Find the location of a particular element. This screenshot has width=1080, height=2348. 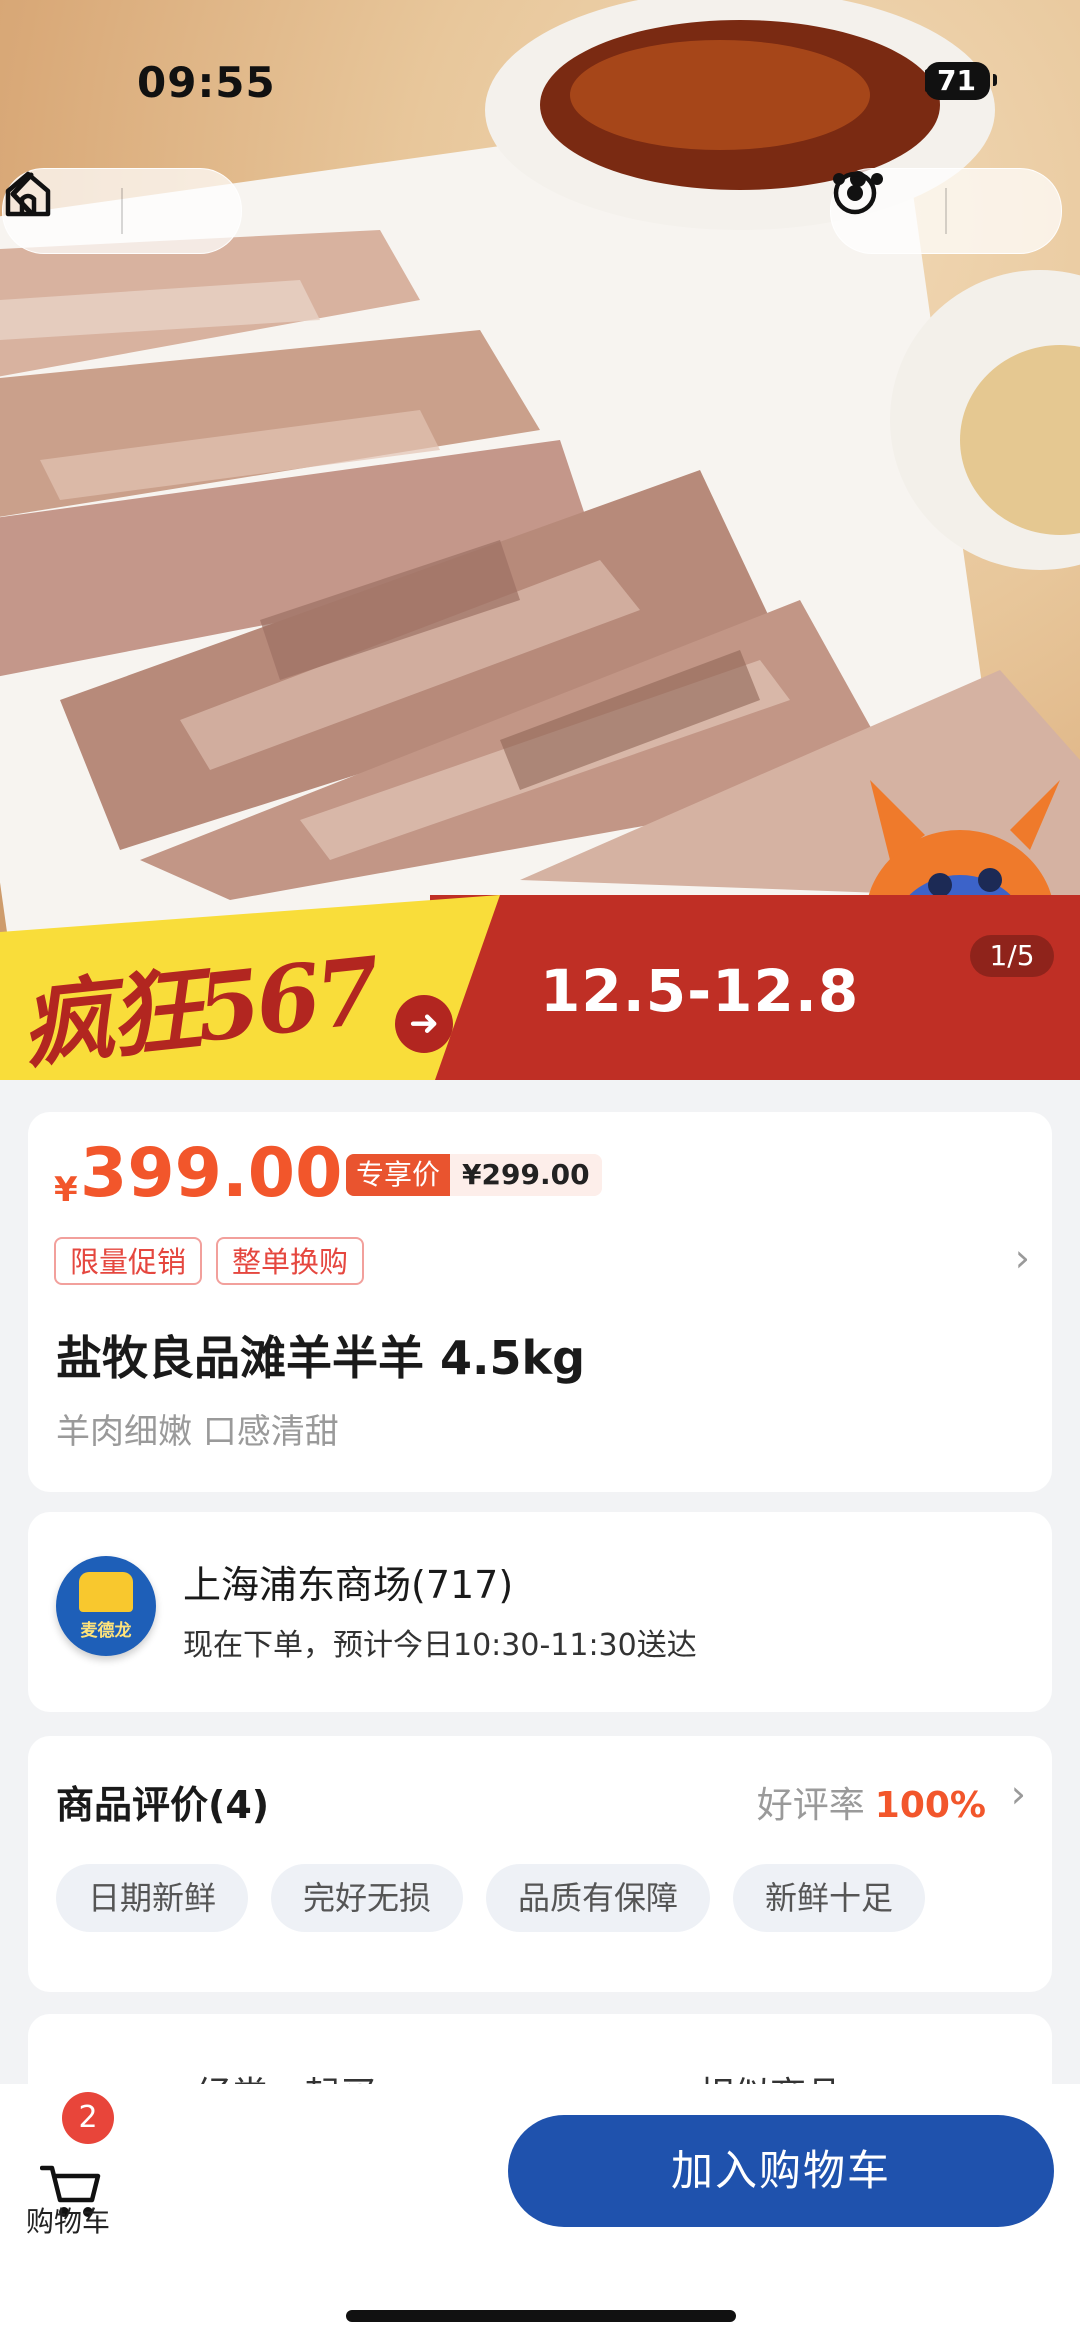

home-icon is located at coordinates (28, 194).